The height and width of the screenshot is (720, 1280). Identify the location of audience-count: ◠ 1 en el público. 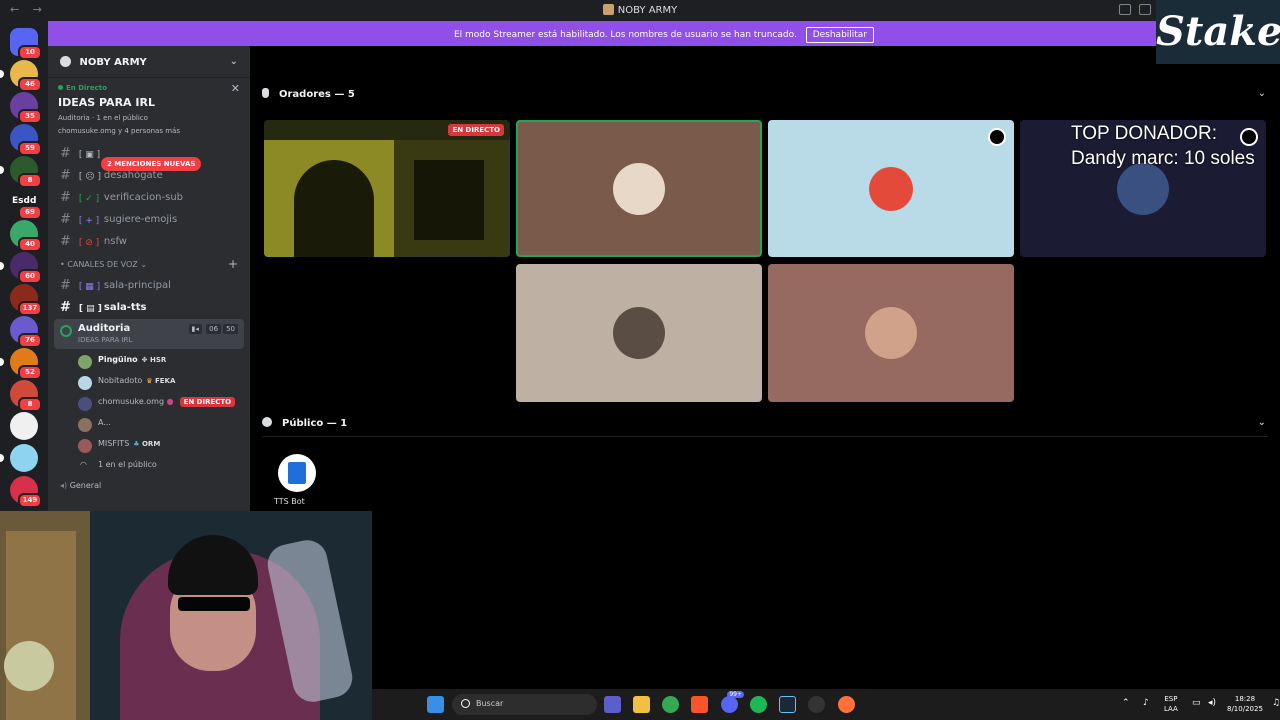
(149, 466).